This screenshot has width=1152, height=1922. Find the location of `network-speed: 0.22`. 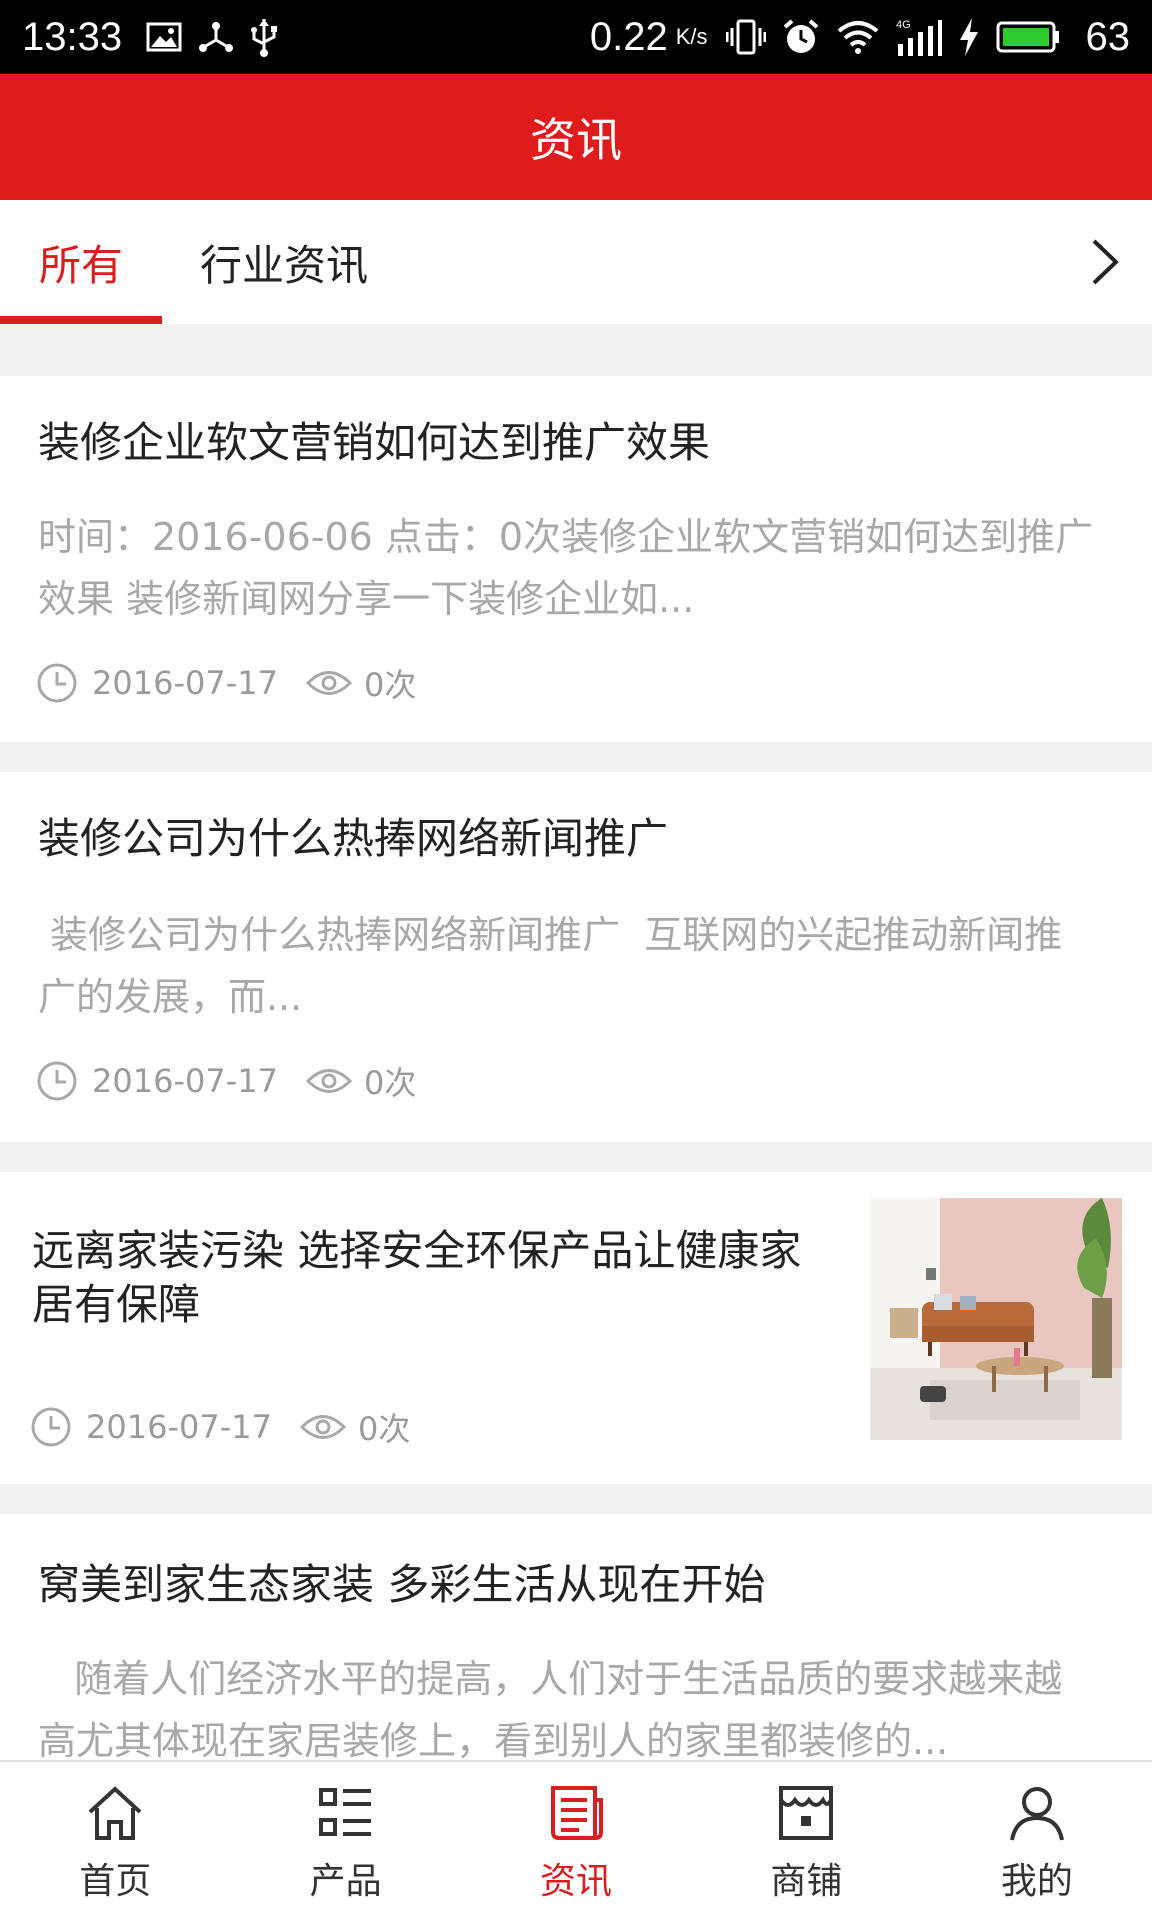

network-speed: 0.22 is located at coordinates (628, 36).